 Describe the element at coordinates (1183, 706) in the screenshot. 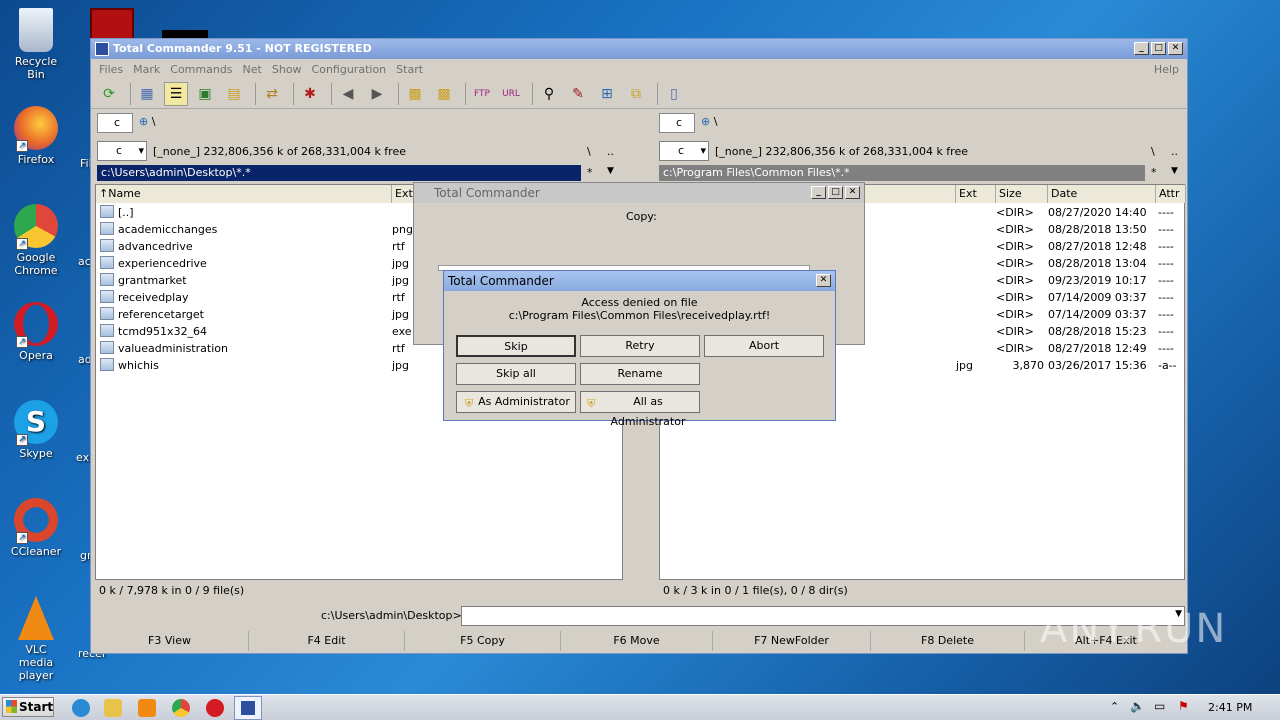

I see `action-center-icon: ⚑` at that location.